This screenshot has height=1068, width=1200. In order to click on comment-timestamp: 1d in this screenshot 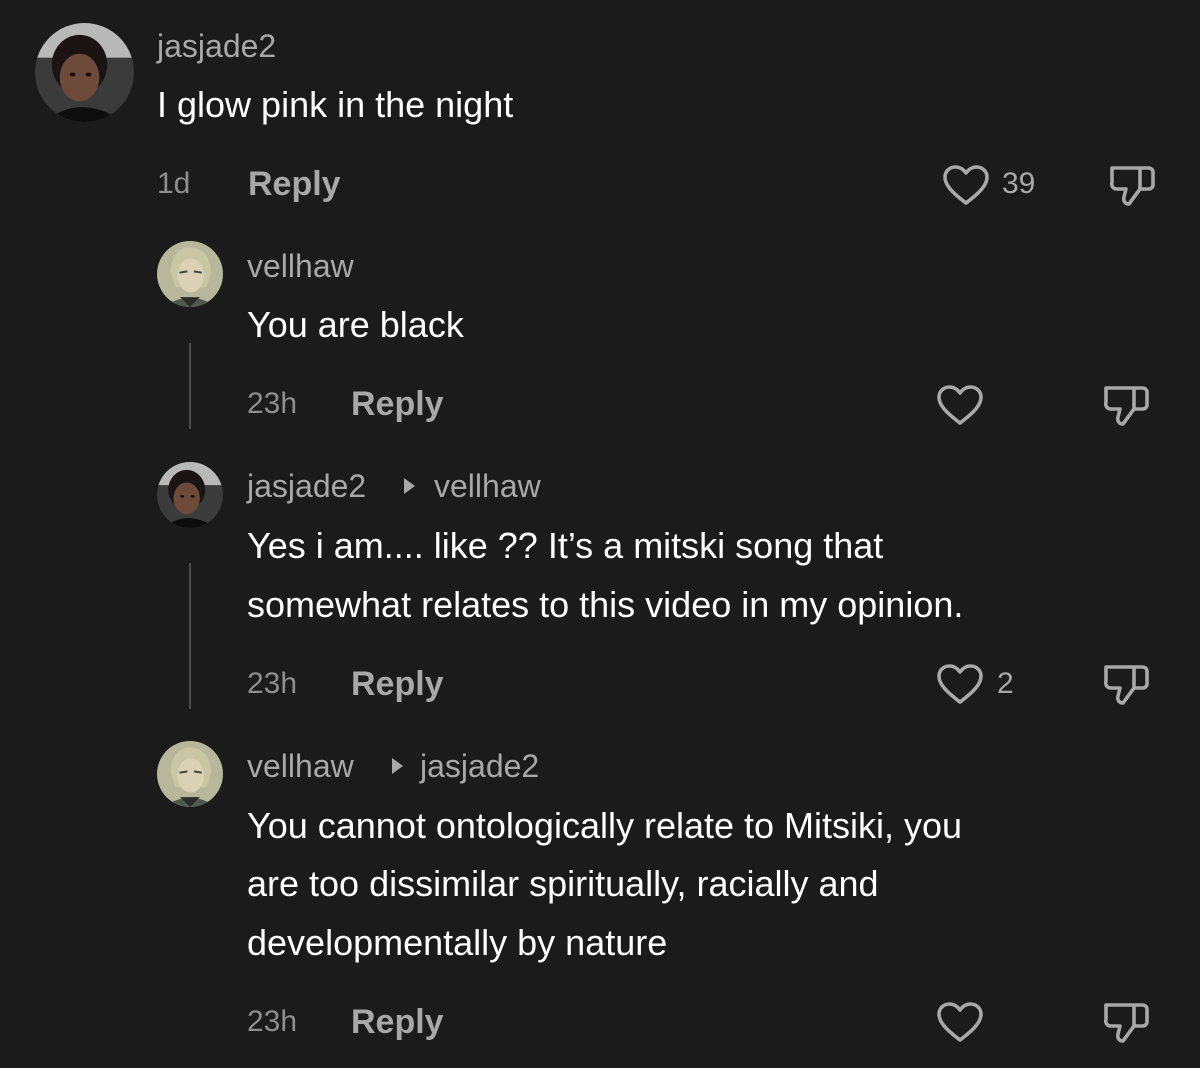, I will do `click(174, 183)`.